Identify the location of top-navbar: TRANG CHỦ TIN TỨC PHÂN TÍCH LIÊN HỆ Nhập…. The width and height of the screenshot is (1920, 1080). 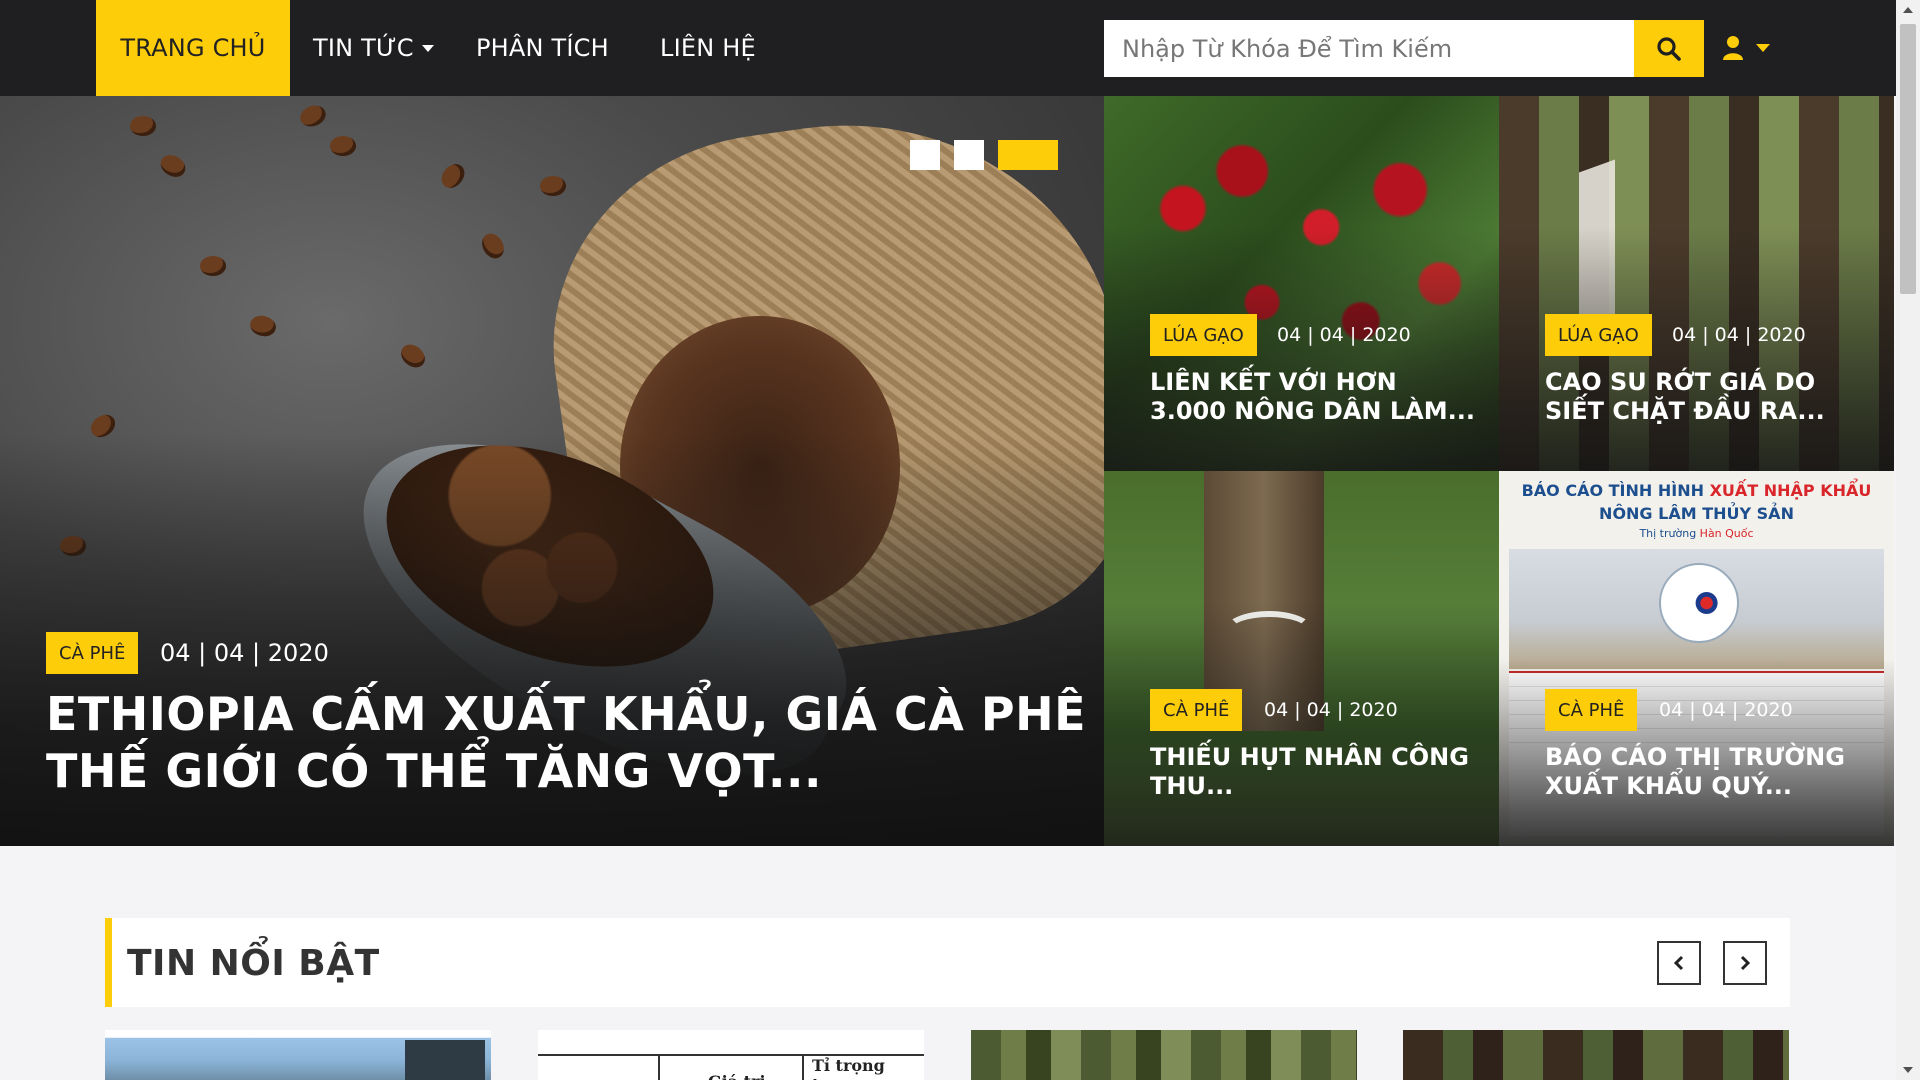
(948, 48).